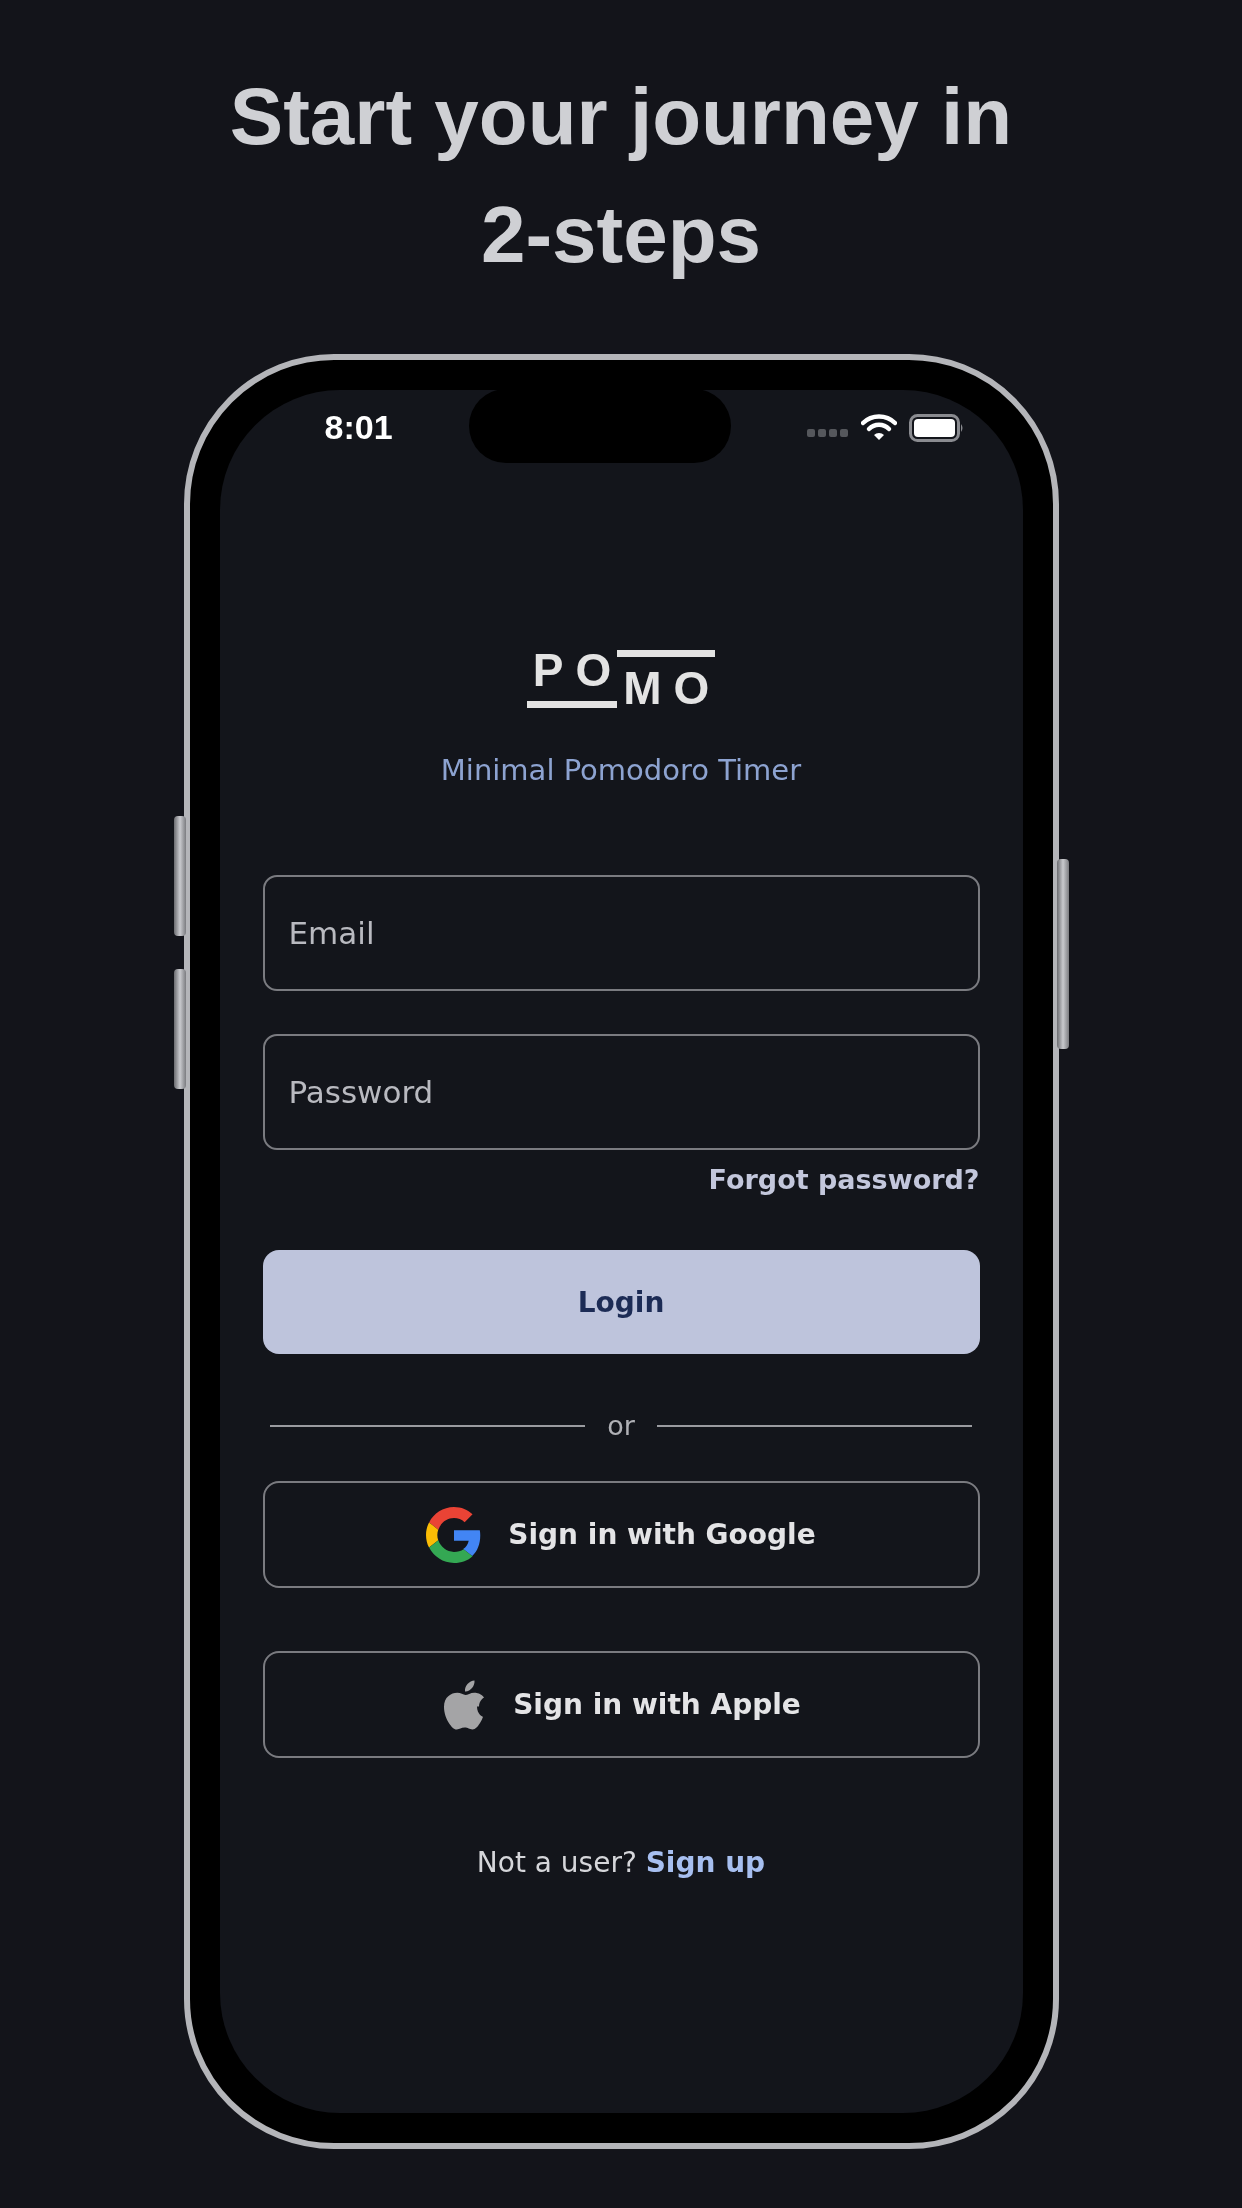 The image size is (1242, 2208). Describe the element at coordinates (827, 432) in the screenshot. I see `signal-icon` at that location.